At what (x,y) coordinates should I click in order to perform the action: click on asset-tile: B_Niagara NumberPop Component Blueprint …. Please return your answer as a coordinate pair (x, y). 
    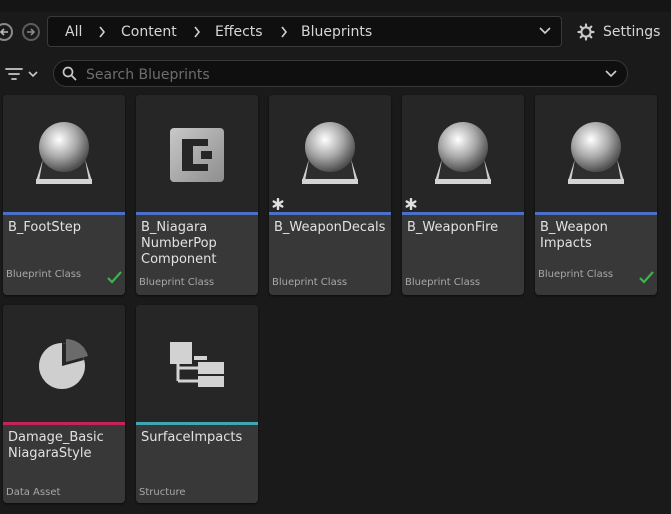
    Looking at the image, I should click on (197, 195).